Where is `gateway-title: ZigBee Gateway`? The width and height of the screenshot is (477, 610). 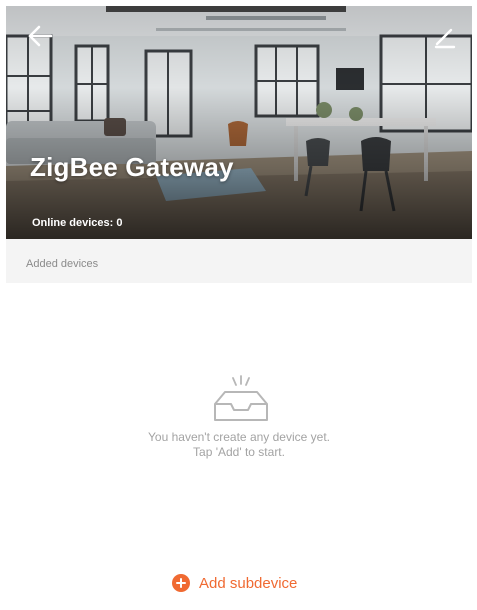
gateway-title: ZigBee Gateway is located at coordinates (132, 167).